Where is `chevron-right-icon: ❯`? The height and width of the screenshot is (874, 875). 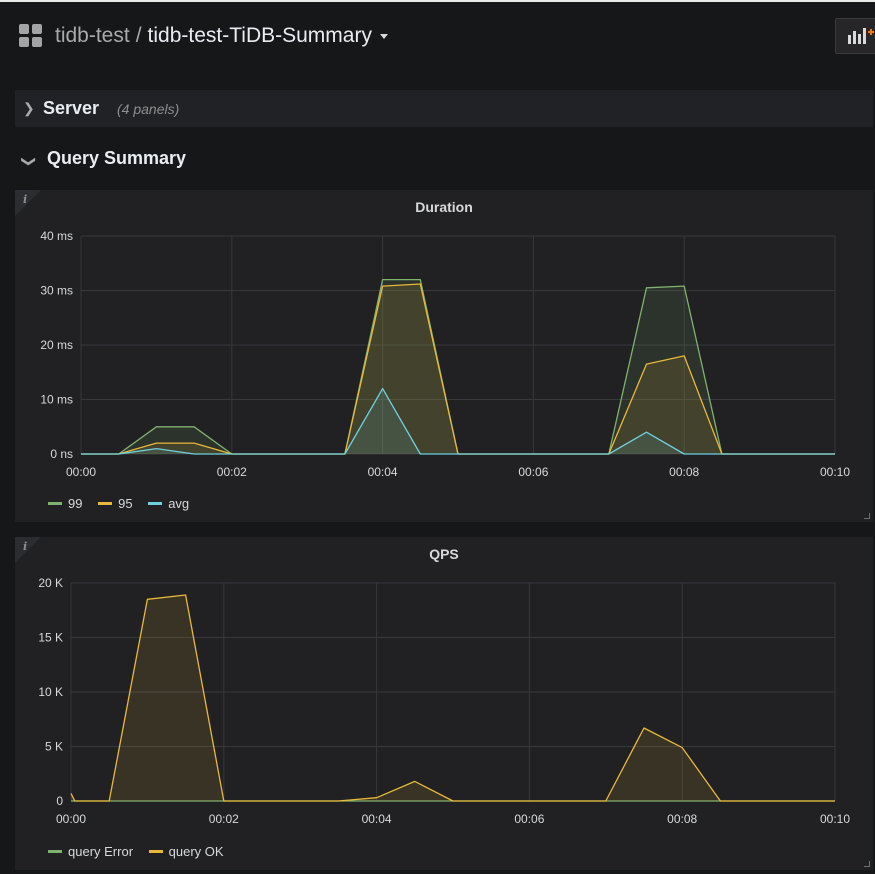 chevron-right-icon: ❯ is located at coordinates (29, 108).